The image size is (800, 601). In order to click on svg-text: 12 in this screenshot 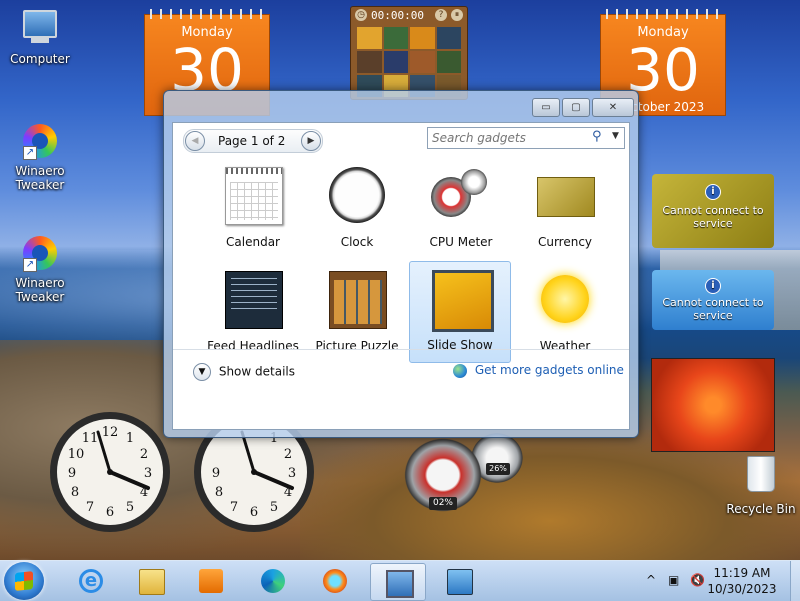, I will do `click(110, 432)`.